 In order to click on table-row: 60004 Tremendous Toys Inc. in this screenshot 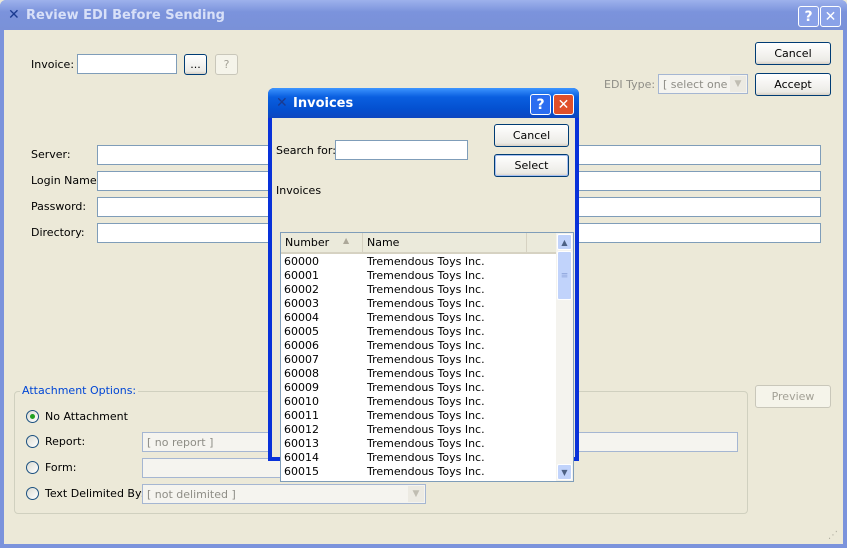, I will do `click(419, 318)`.